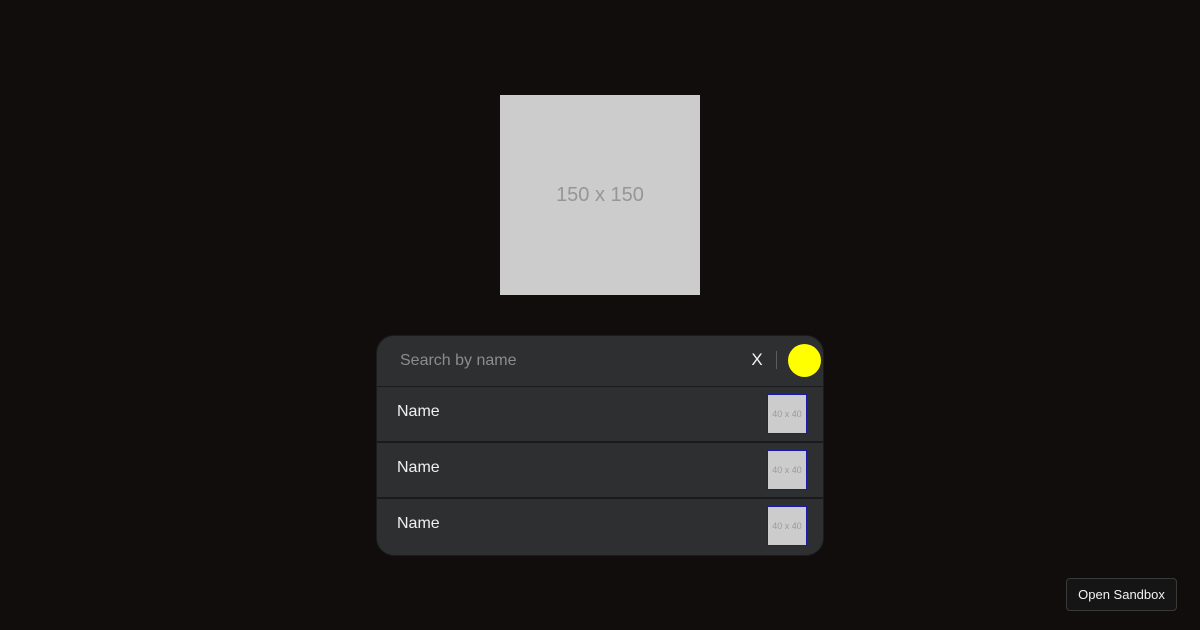 This screenshot has width=1200, height=630. What do you see at coordinates (560, 361) in the screenshot?
I see `search-input` at bounding box center [560, 361].